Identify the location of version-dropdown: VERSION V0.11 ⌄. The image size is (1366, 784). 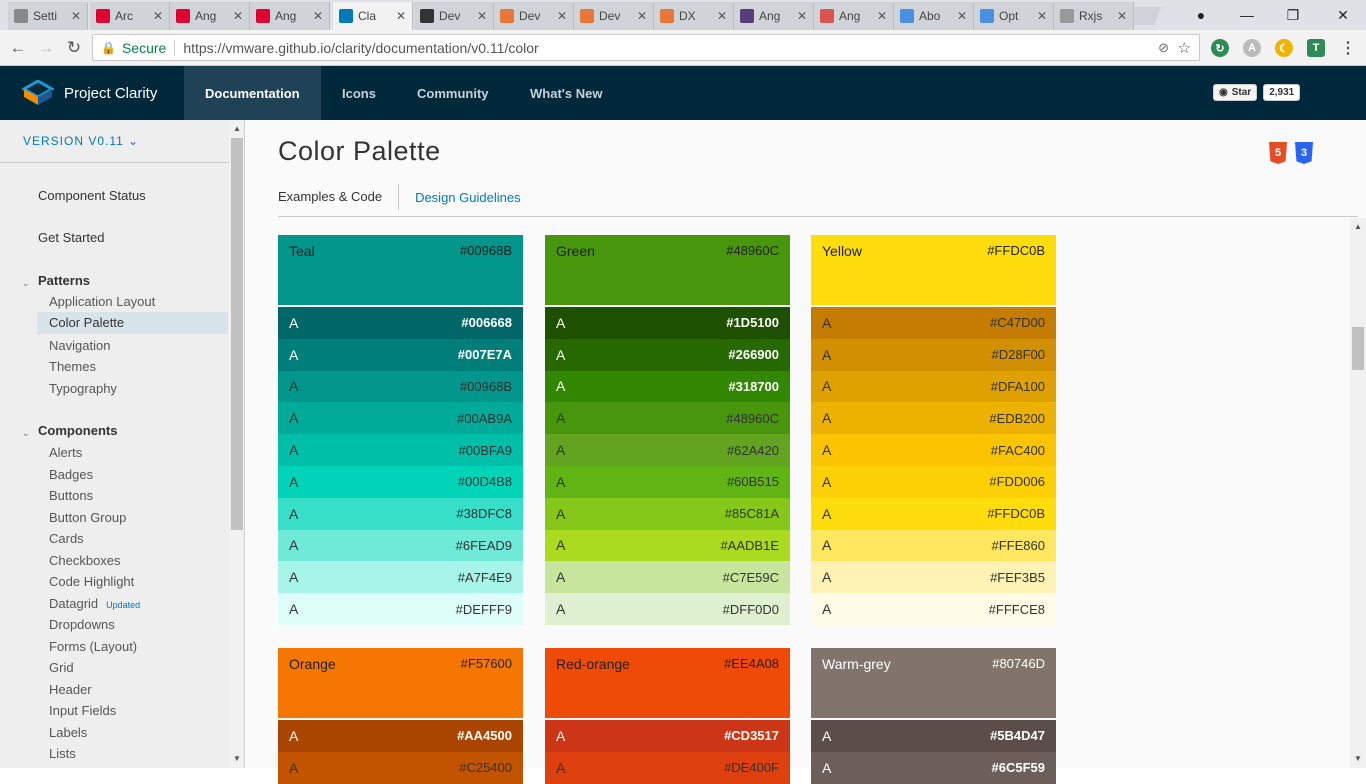
(81, 141).